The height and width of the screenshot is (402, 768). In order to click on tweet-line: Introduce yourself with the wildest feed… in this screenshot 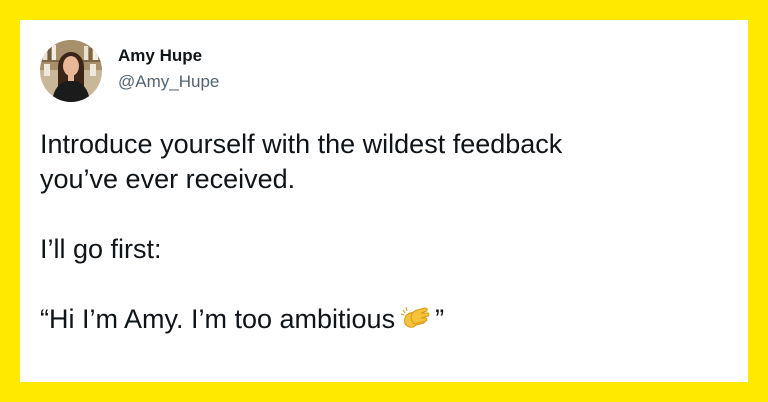, I will do `click(301, 144)`.